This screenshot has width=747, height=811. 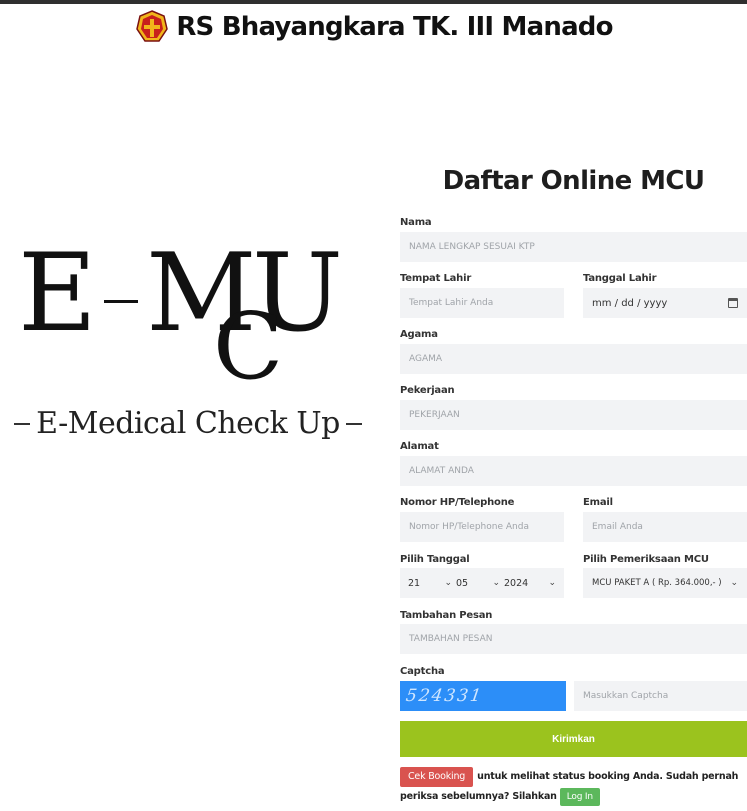 I want to click on alamat-label: Alamat, so click(x=419, y=446).